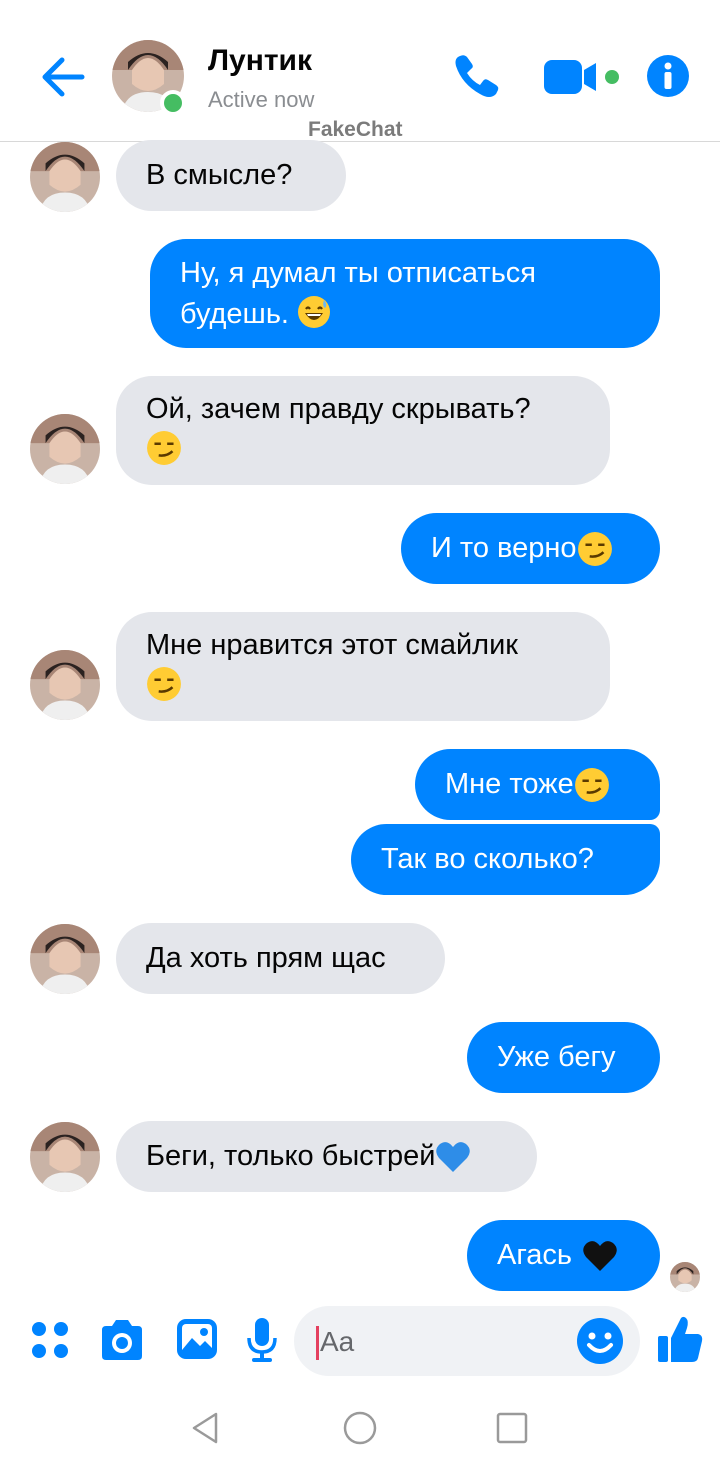  What do you see at coordinates (317, 1343) in the screenshot?
I see `text-cursor` at bounding box center [317, 1343].